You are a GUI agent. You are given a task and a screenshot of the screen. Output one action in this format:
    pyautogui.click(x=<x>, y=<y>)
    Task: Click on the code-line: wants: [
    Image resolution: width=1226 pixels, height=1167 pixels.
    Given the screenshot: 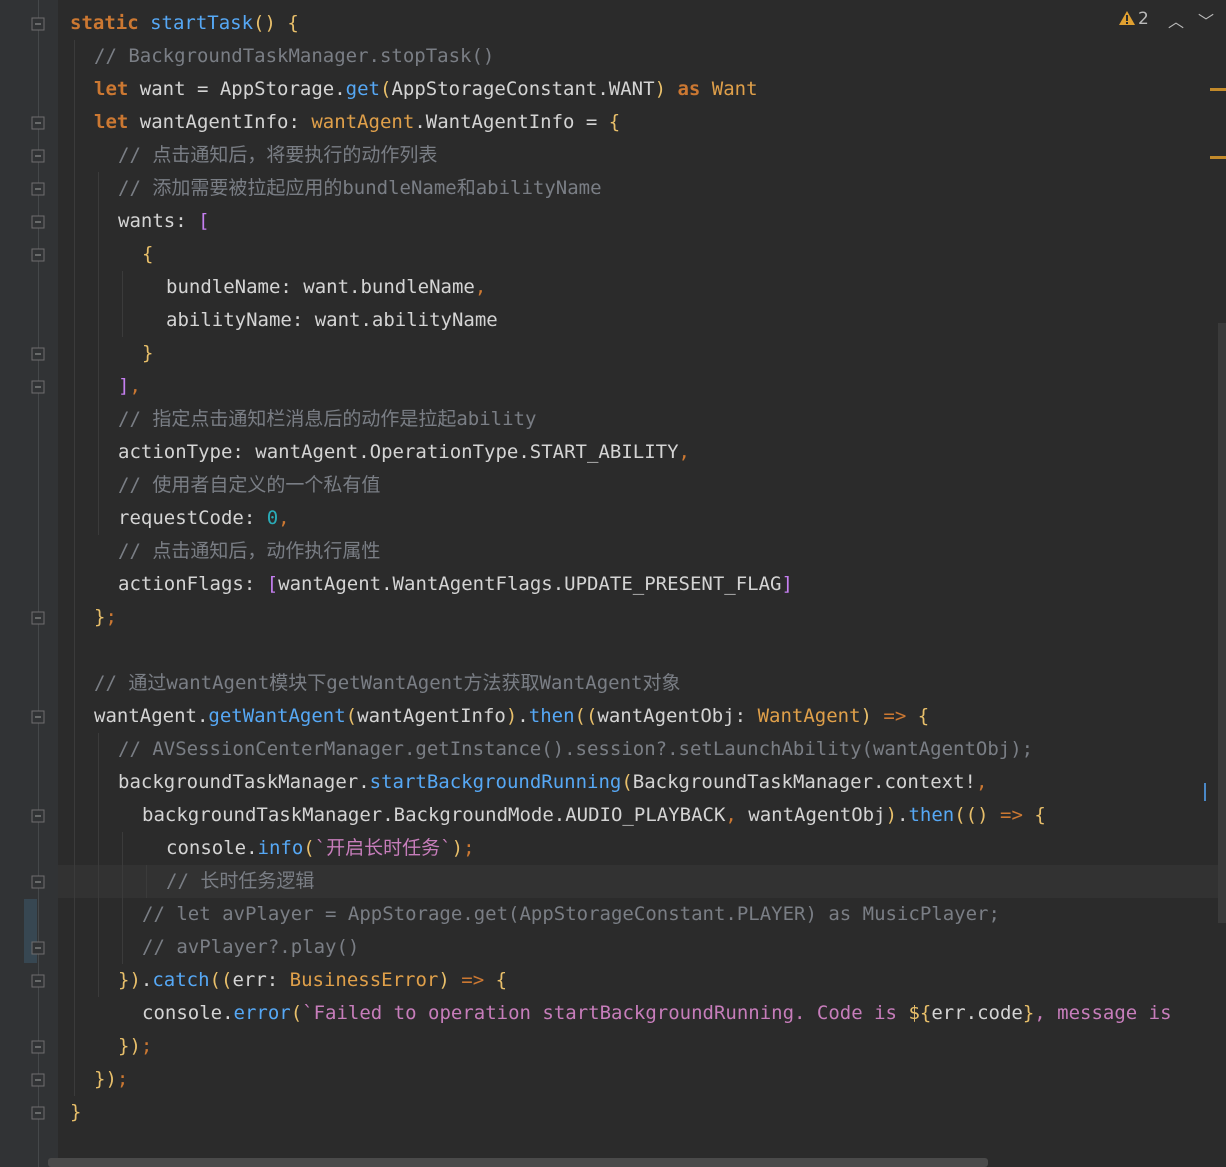 What is the action you would take?
    pyautogui.click(x=164, y=221)
    